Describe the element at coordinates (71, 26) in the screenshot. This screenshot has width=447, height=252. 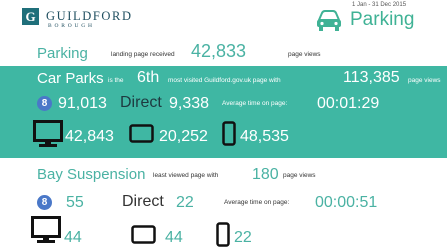
I see `council-logo-subtitle: BOROUGH` at that location.